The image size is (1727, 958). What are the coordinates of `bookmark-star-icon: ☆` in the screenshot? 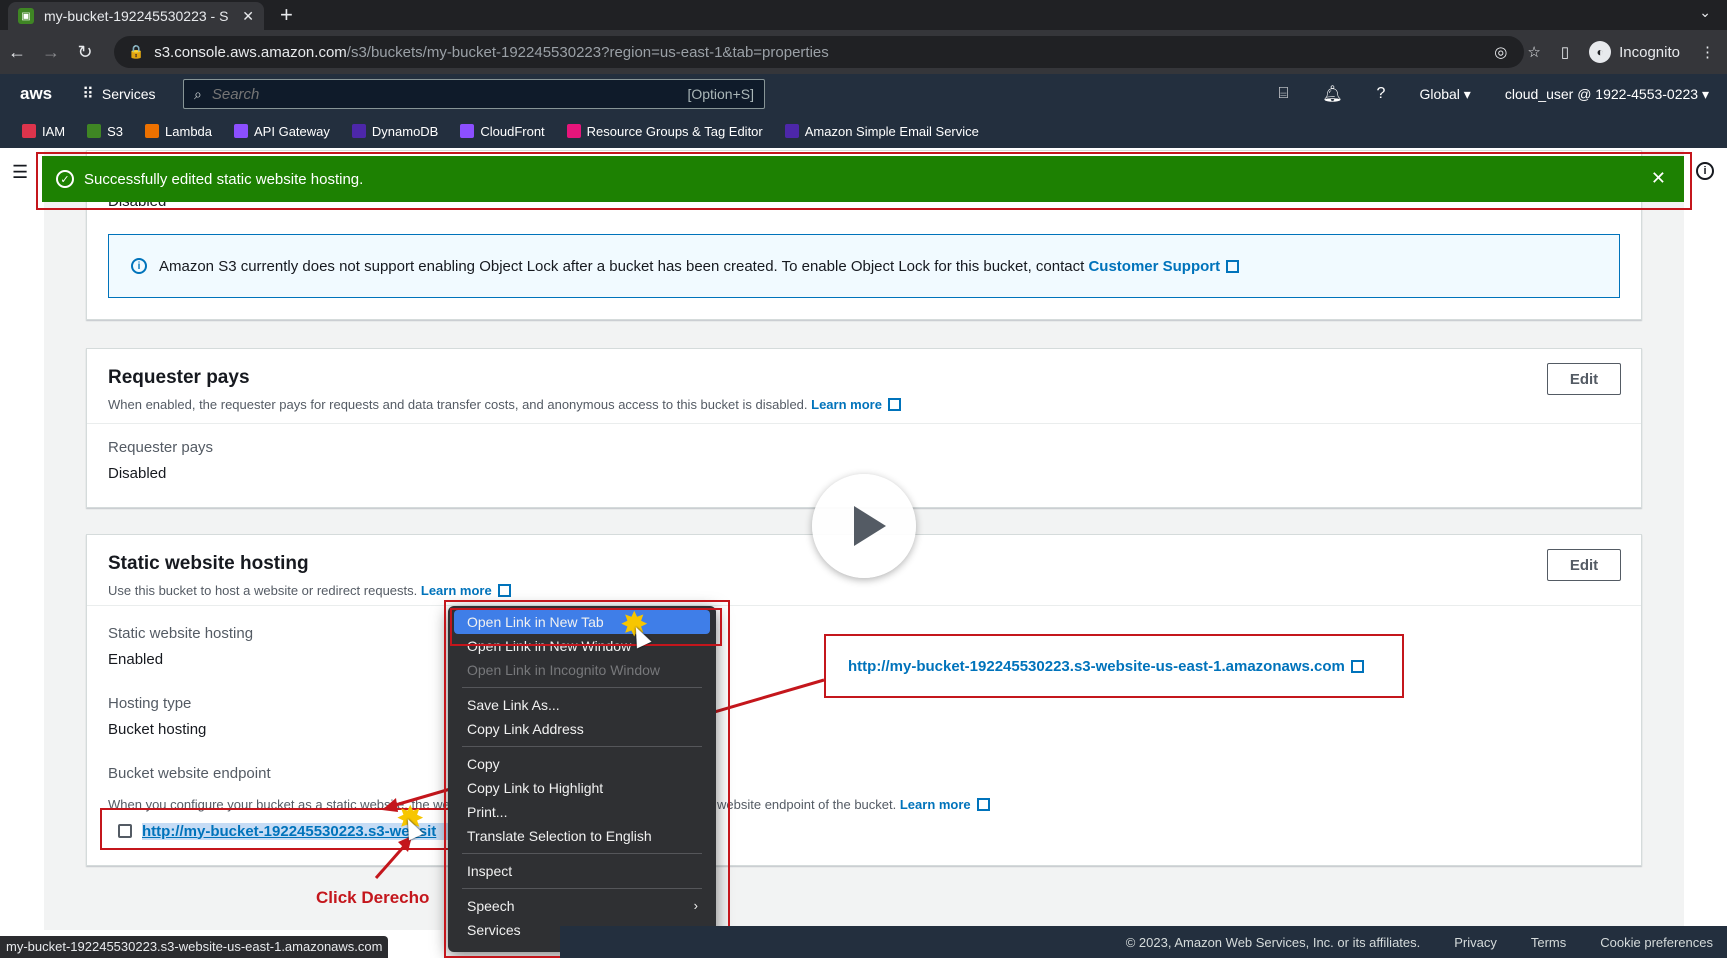 It's located at (1533, 52).